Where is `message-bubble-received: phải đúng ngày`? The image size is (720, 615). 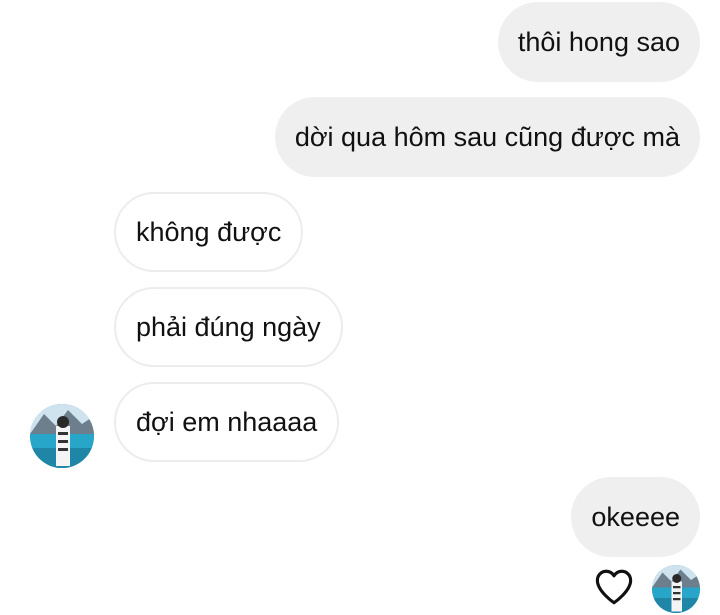 message-bubble-received: phải đúng ngày is located at coordinates (228, 327).